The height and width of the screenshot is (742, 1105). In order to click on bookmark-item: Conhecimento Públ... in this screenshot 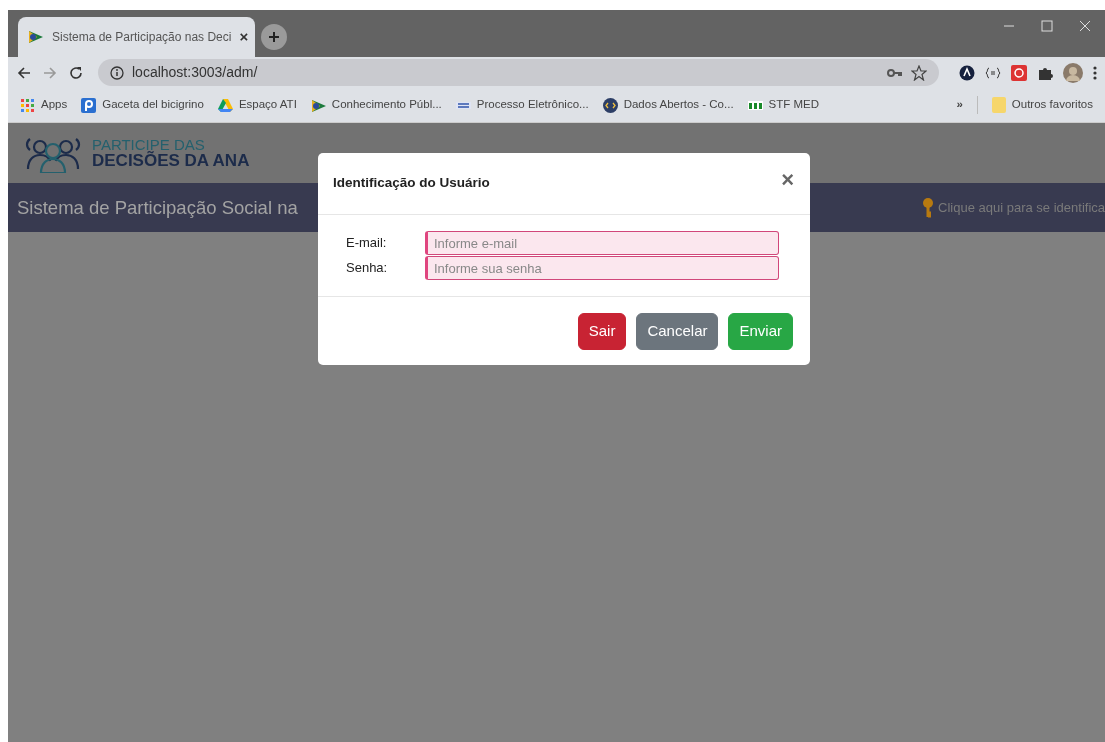, I will do `click(376, 105)`.